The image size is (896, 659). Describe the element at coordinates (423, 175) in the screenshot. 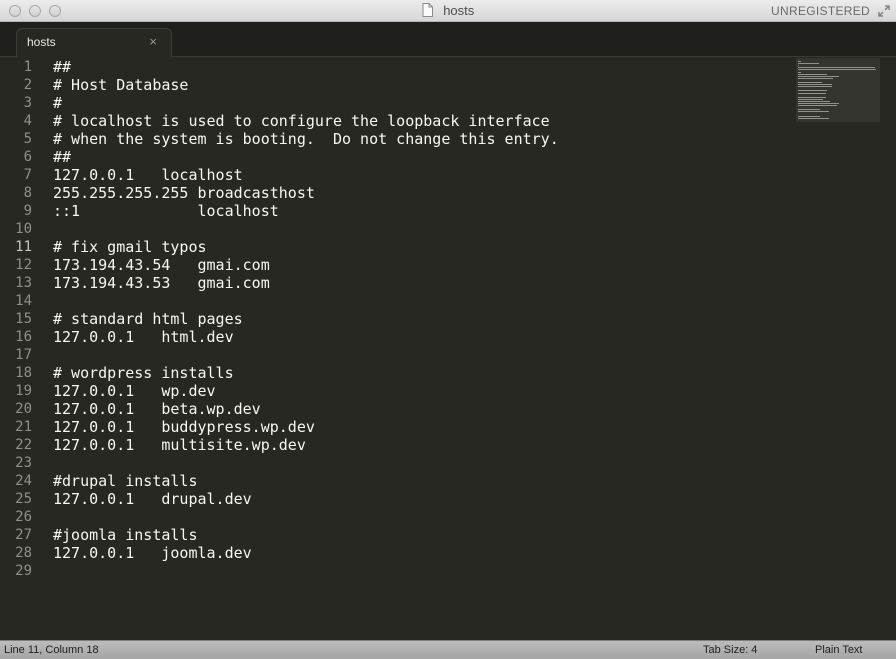

I see `code-line: 127.0.0.1 localhost` at that location.